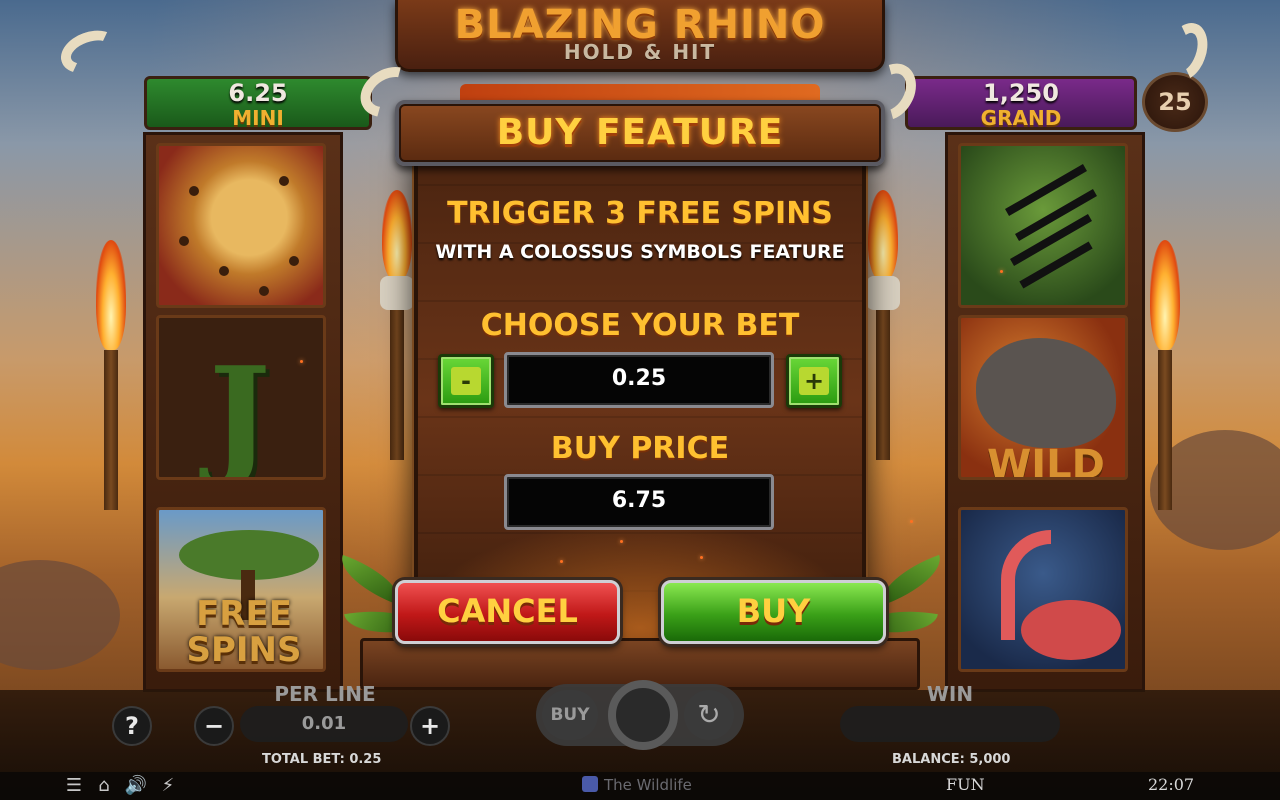  What do you see at coordinates (640, 36) in the screenshot?
I see `game-logo: BLAZING RHINO HOLD & HIT` at bounding box center [640, 36].